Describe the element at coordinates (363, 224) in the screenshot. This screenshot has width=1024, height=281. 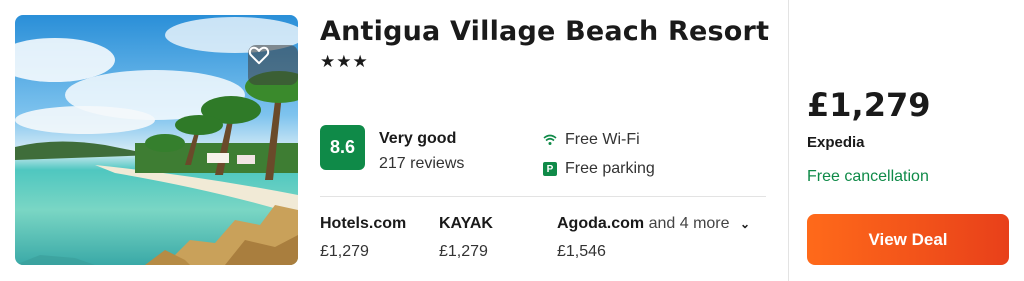
I see `provider-name: Hotels.com` at that location.